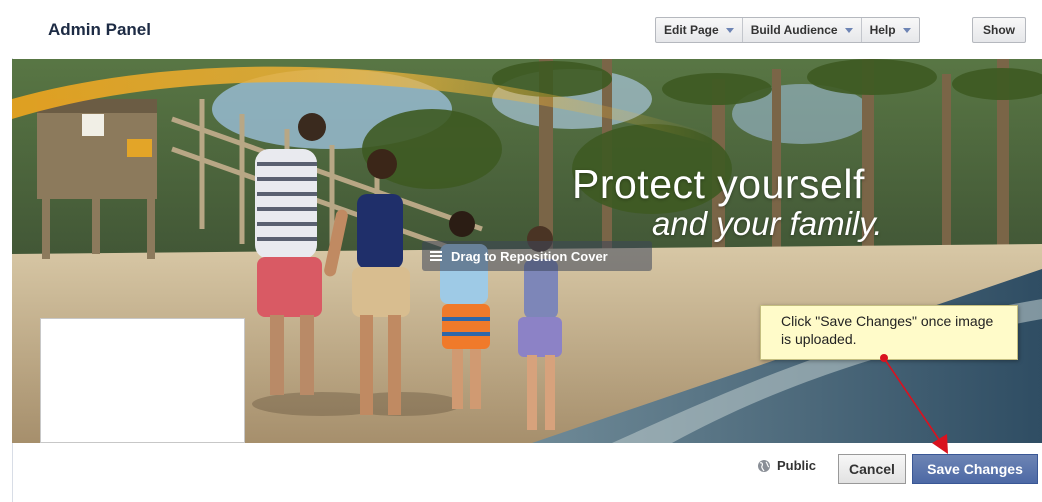  I want to click on edit-page-menu: Edit Page, so click(699, 30).